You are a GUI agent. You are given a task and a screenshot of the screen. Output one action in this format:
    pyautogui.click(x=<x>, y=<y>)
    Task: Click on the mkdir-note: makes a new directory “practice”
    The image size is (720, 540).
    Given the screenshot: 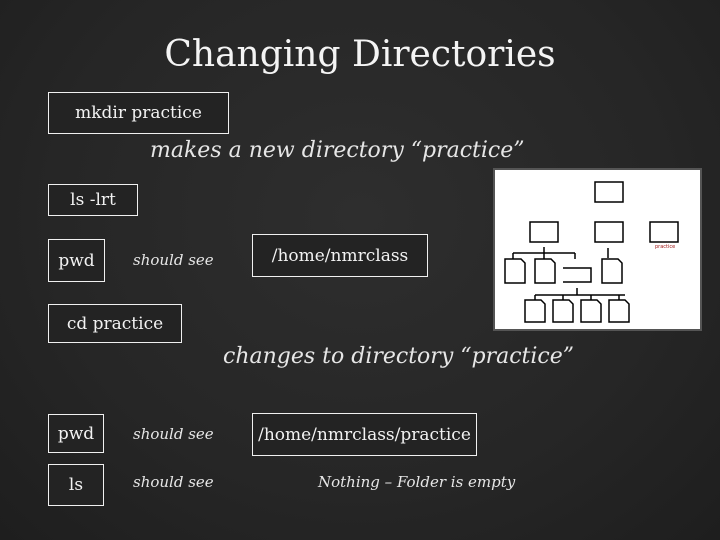 What is the action you would take?
    pyautogui.click(x=337, y=150)
    